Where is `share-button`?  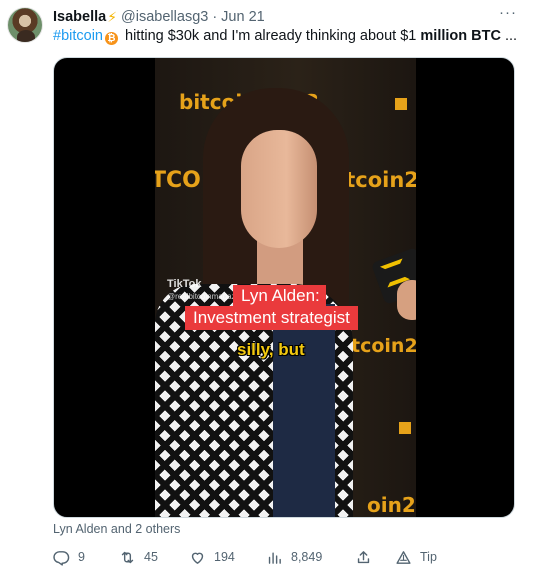
share-button is located at coordinates (367, 557).